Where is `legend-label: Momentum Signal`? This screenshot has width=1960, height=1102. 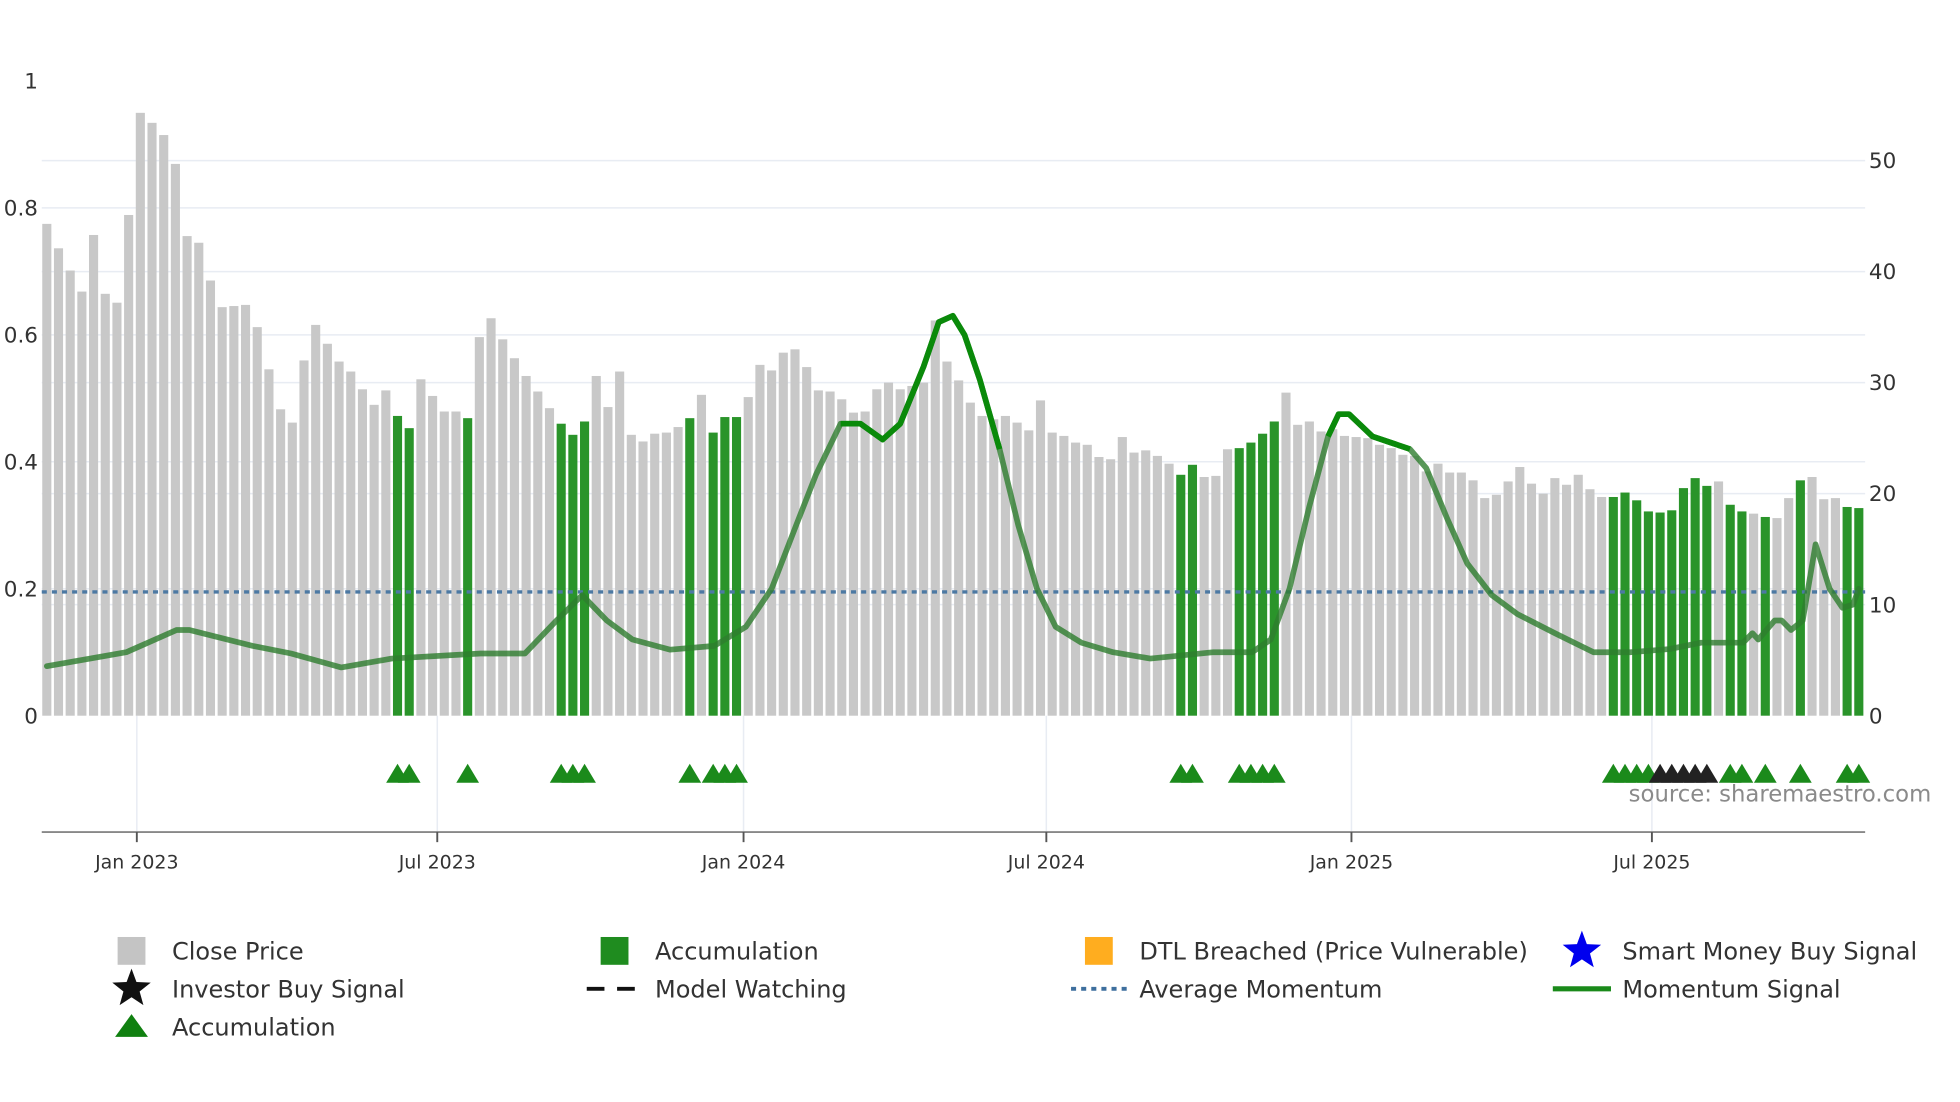 legend-label: Momentum Signal is located at coordinates (1731, 990).